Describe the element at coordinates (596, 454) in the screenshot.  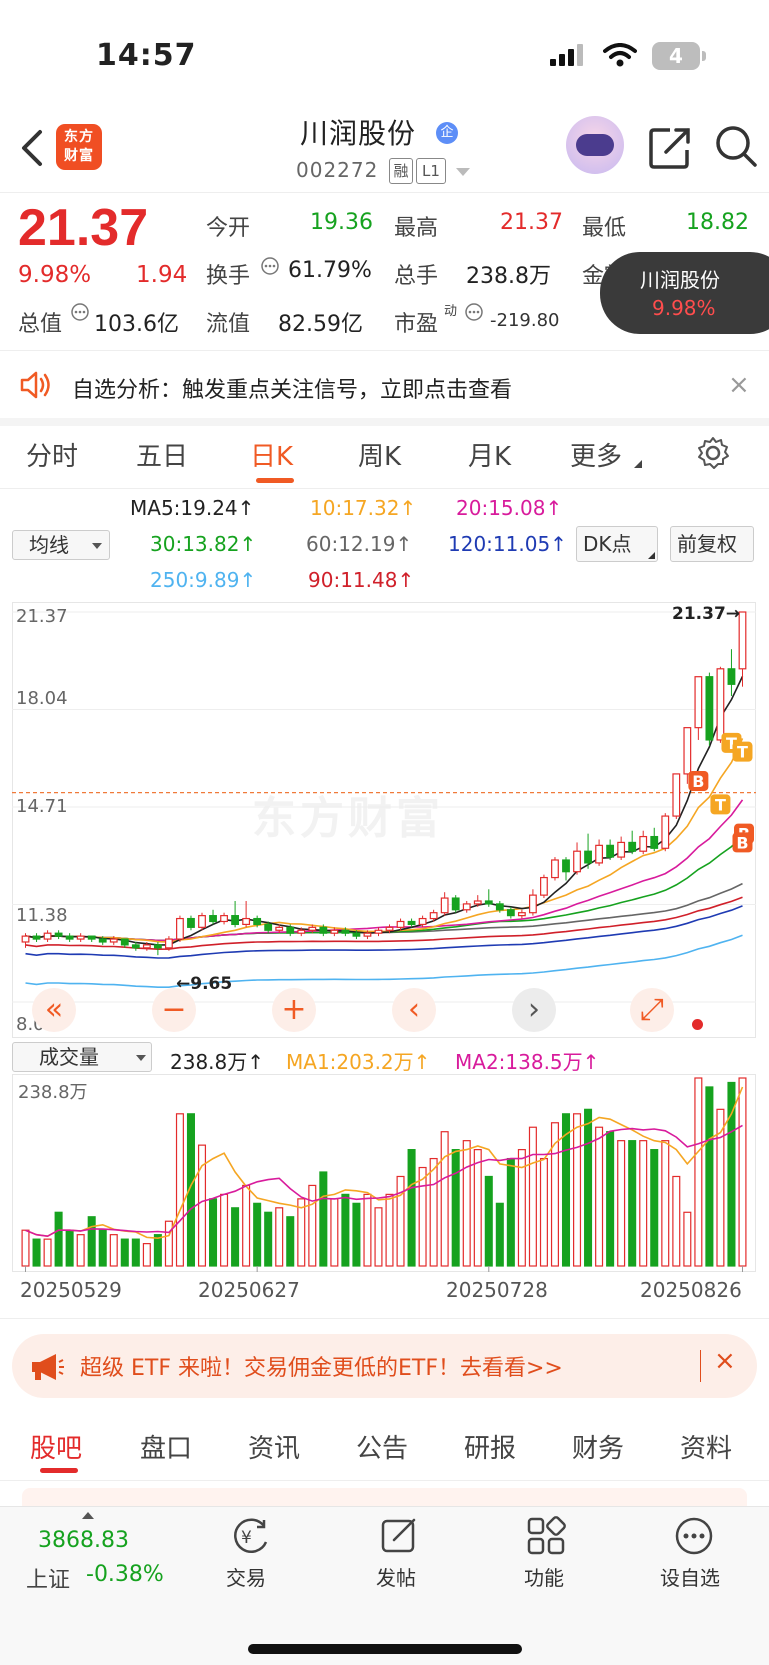
I see `tab-more: 更多` at that location.